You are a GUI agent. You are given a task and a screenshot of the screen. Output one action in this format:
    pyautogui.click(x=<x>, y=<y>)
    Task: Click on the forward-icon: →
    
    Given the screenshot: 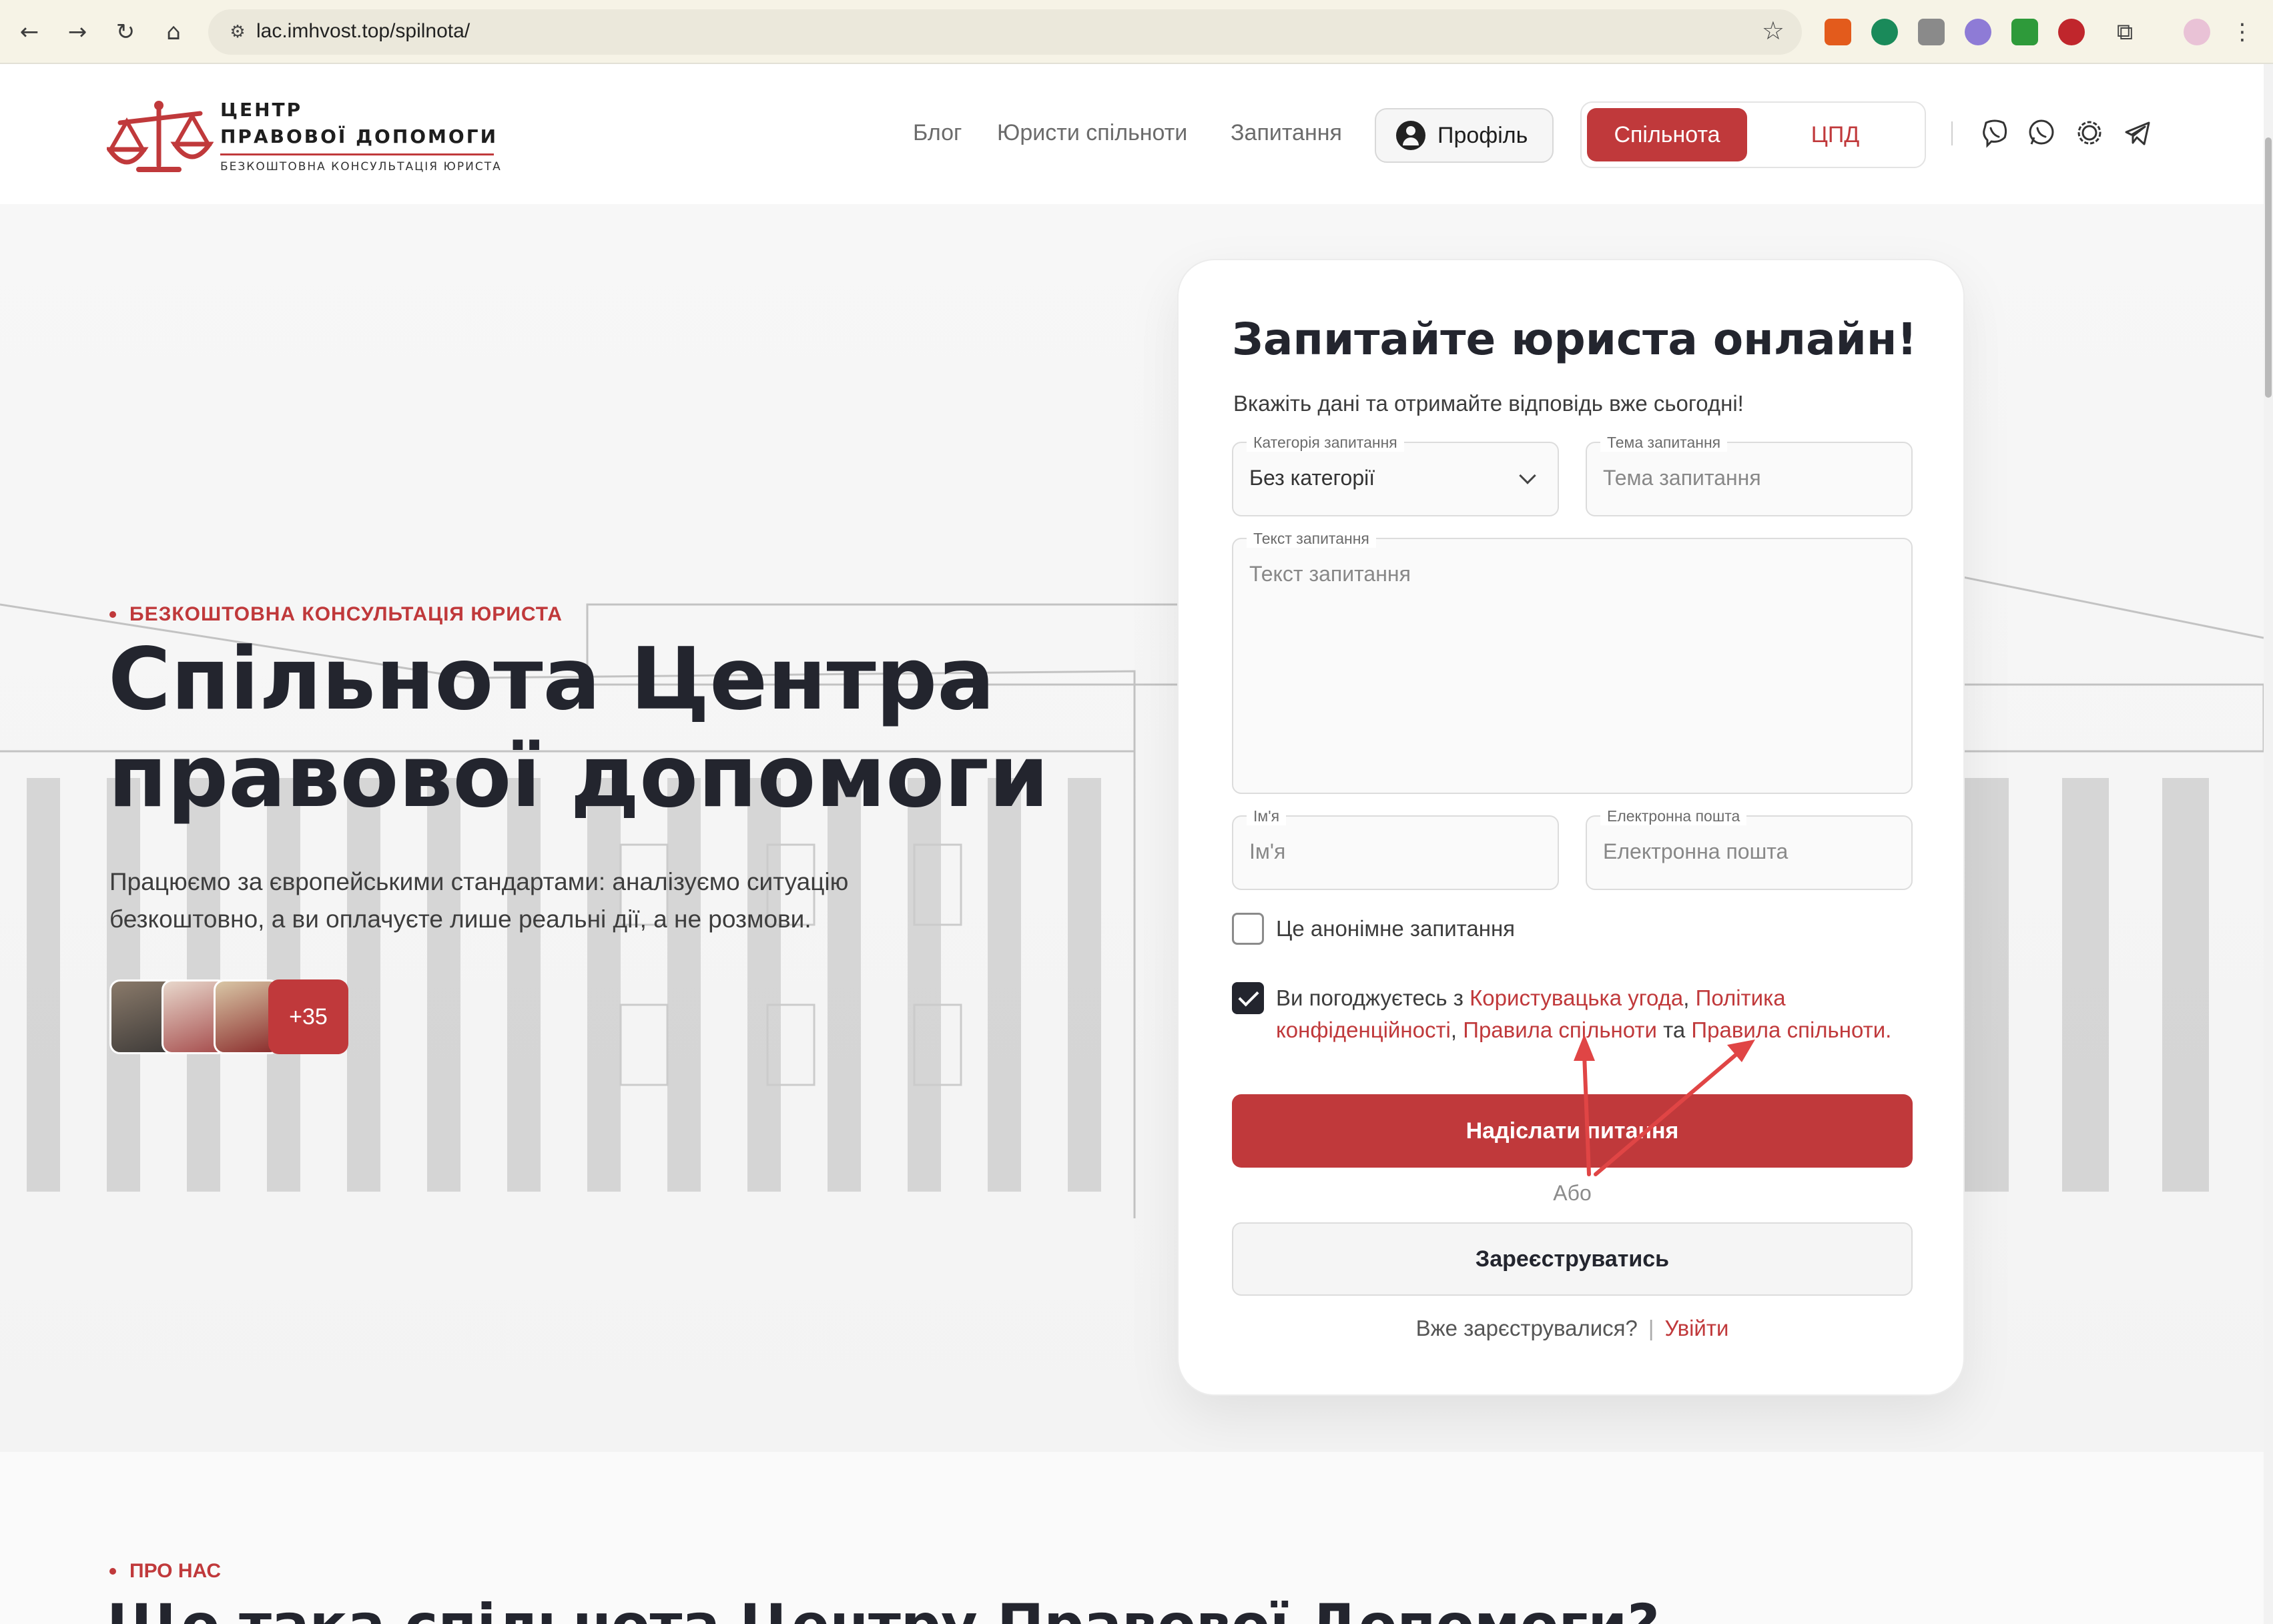 What is the action you would take?
    pyautogui.click(x=77, y=32)
    